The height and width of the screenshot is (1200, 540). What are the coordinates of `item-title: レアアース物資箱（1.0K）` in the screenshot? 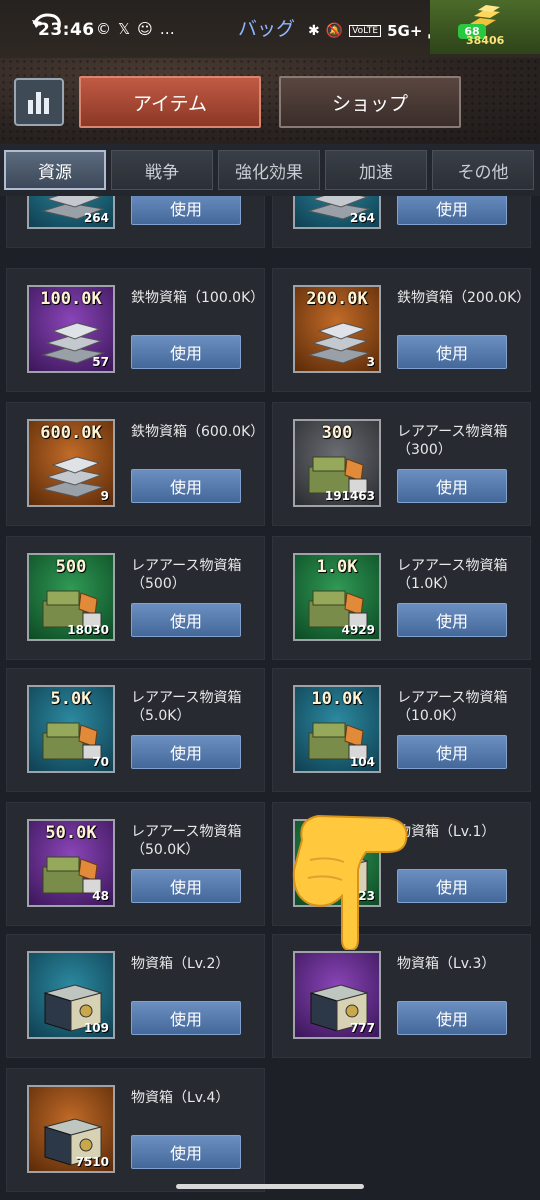 It's located at (452, 575).